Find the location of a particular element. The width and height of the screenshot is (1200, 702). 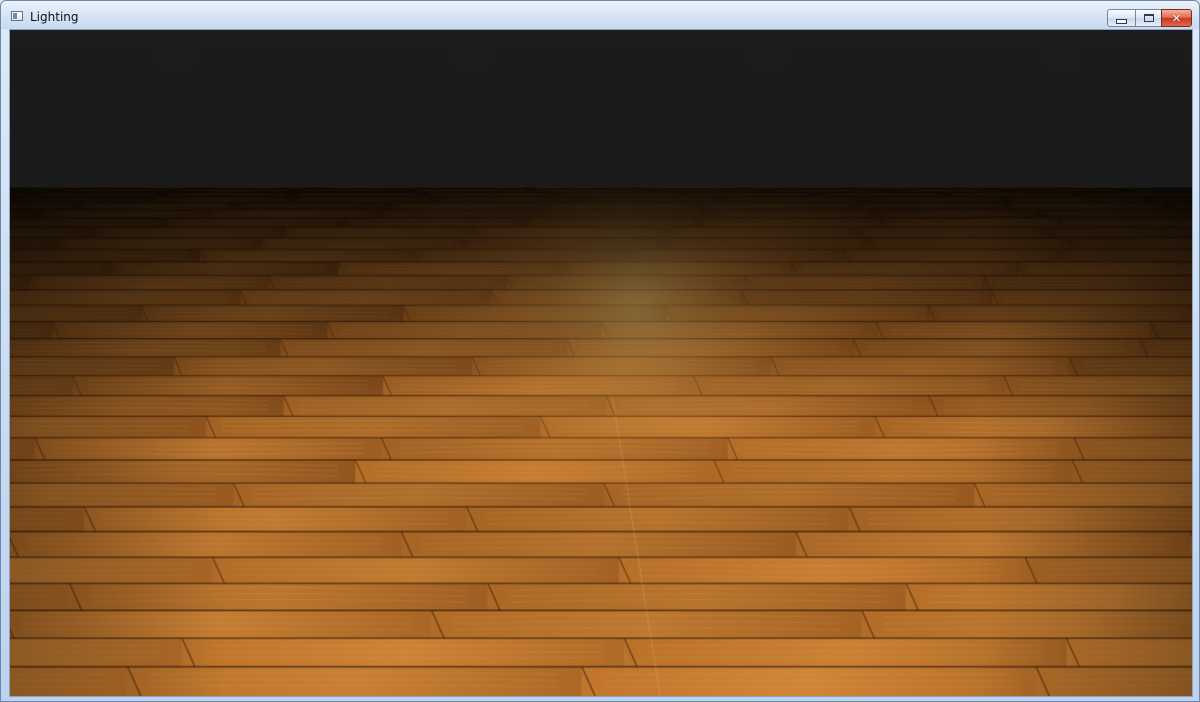

window-caption-buttons: ✕ is located at coordinates (1149, 18).